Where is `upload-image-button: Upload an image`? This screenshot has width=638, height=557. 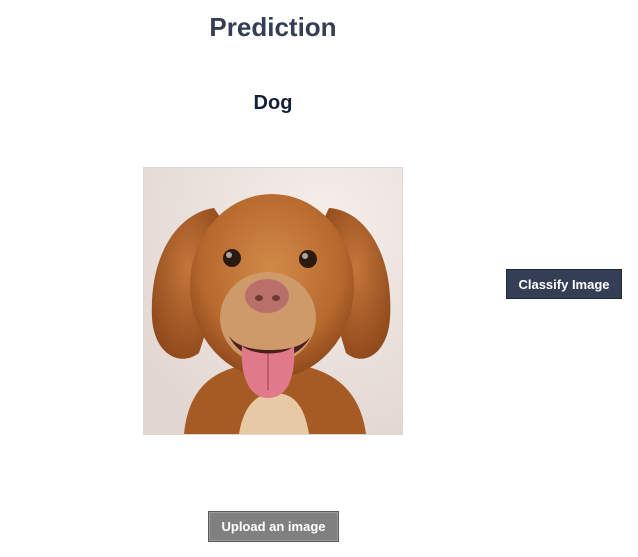 upload-image-button: Upload an image is located at coordinates (273, 526).